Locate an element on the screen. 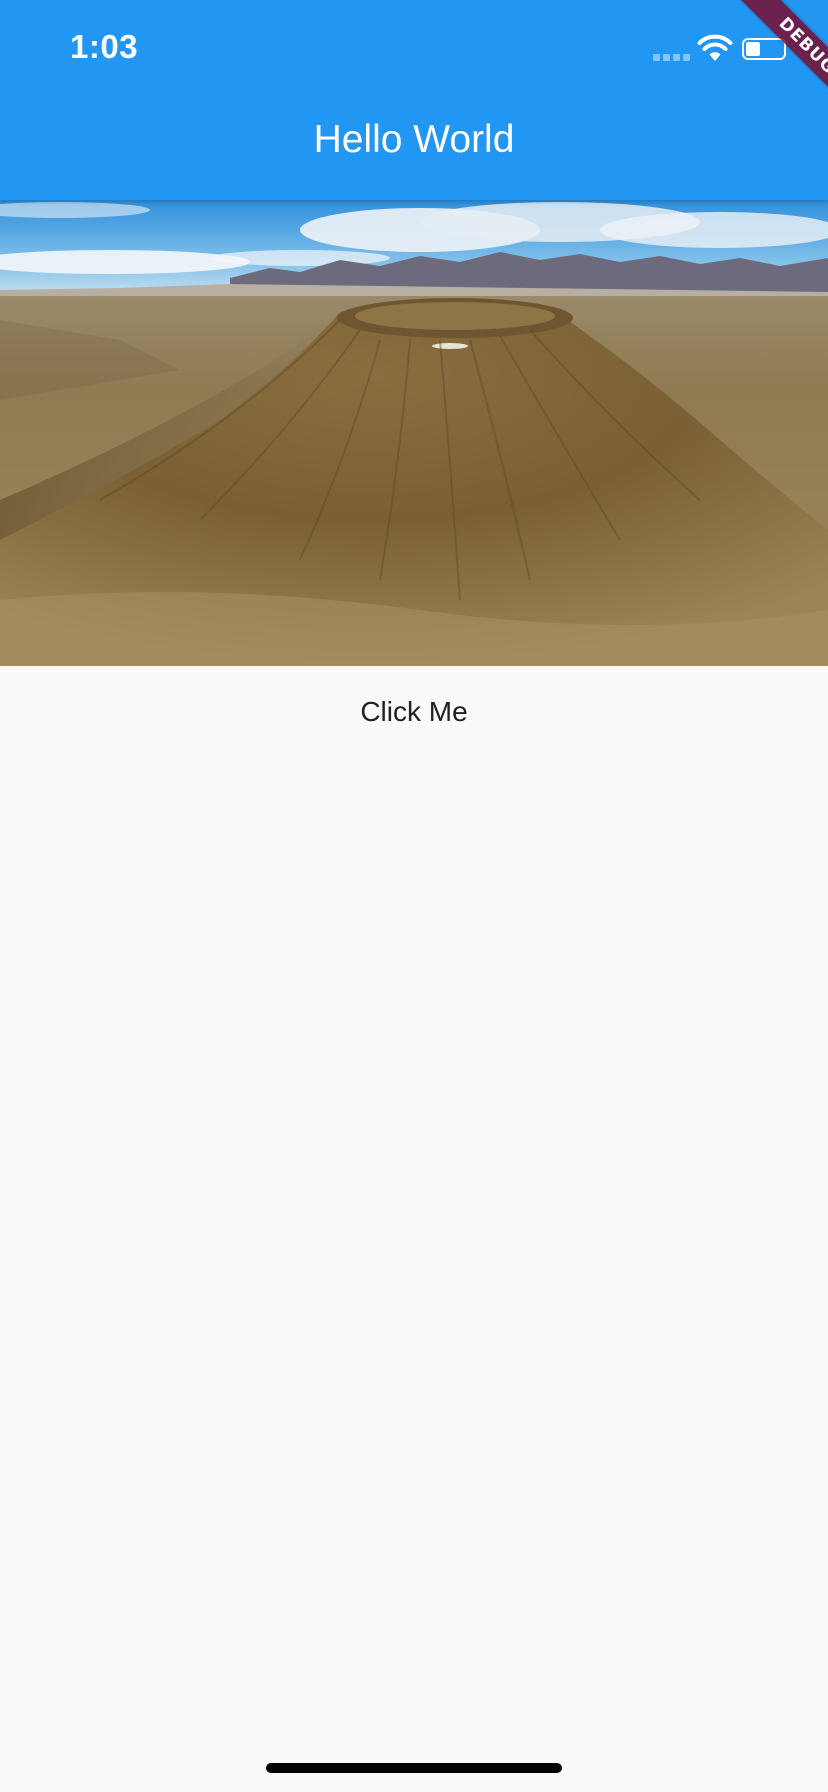 This screenshot has height=1792, width=828. wifi-icon is located at coordinates (715, 47).